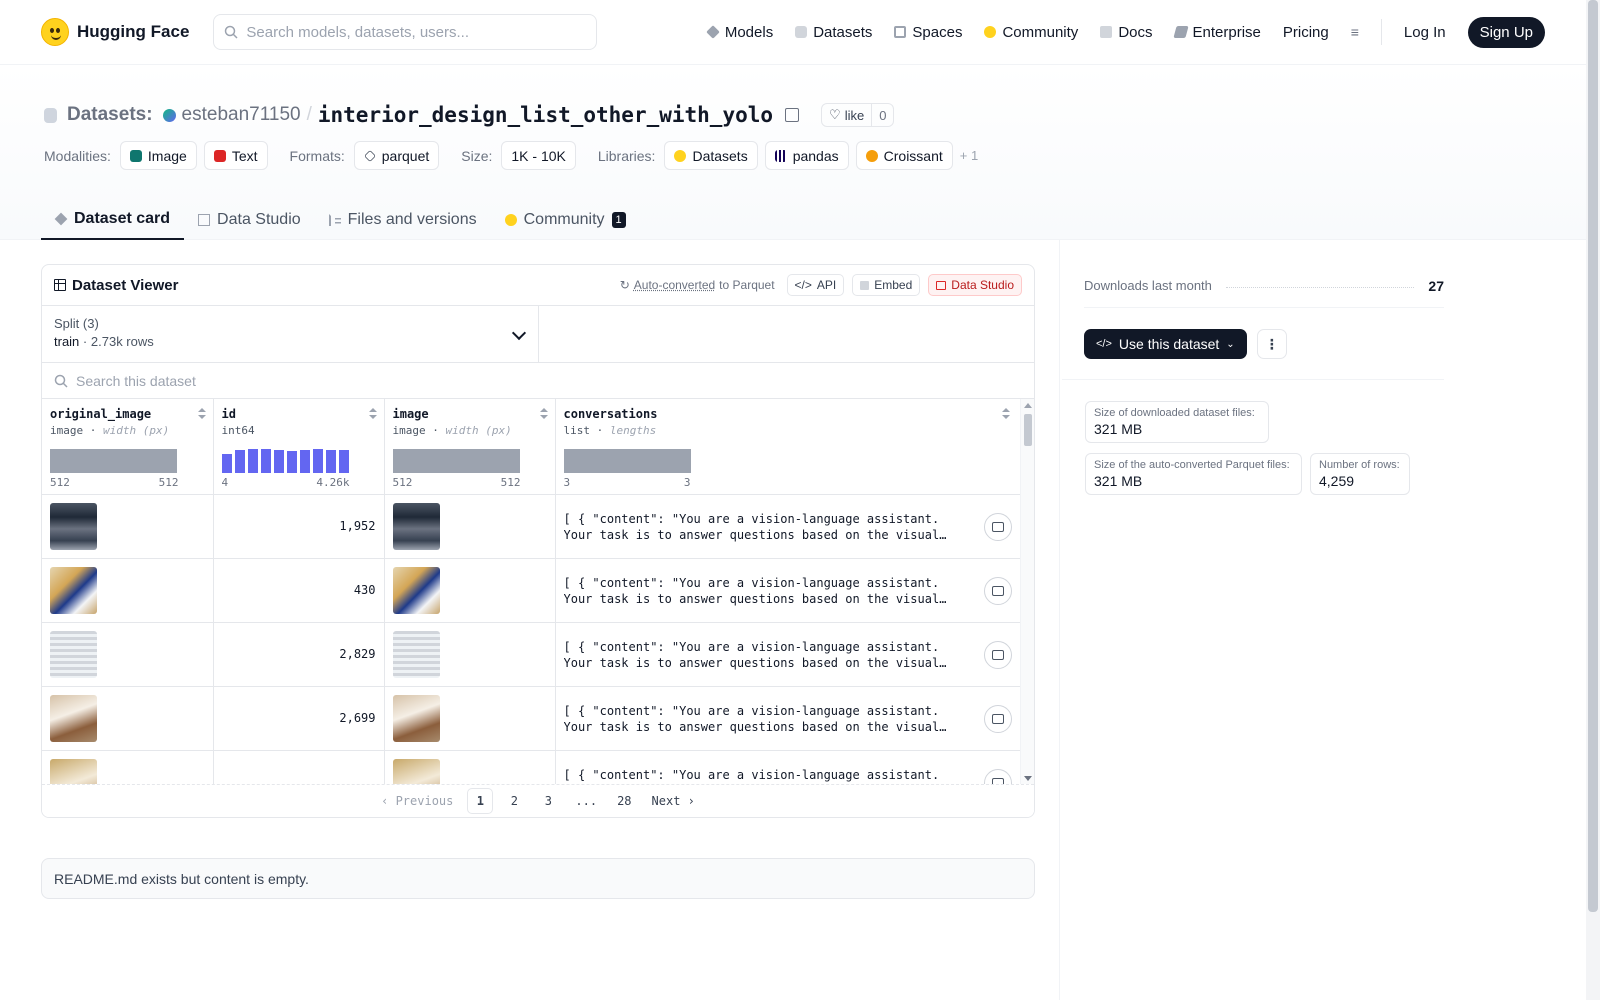 The image size is (1600, 1000). I want to click on split-selector: Split (3) train · 2.73k rows, so click(290, 334).